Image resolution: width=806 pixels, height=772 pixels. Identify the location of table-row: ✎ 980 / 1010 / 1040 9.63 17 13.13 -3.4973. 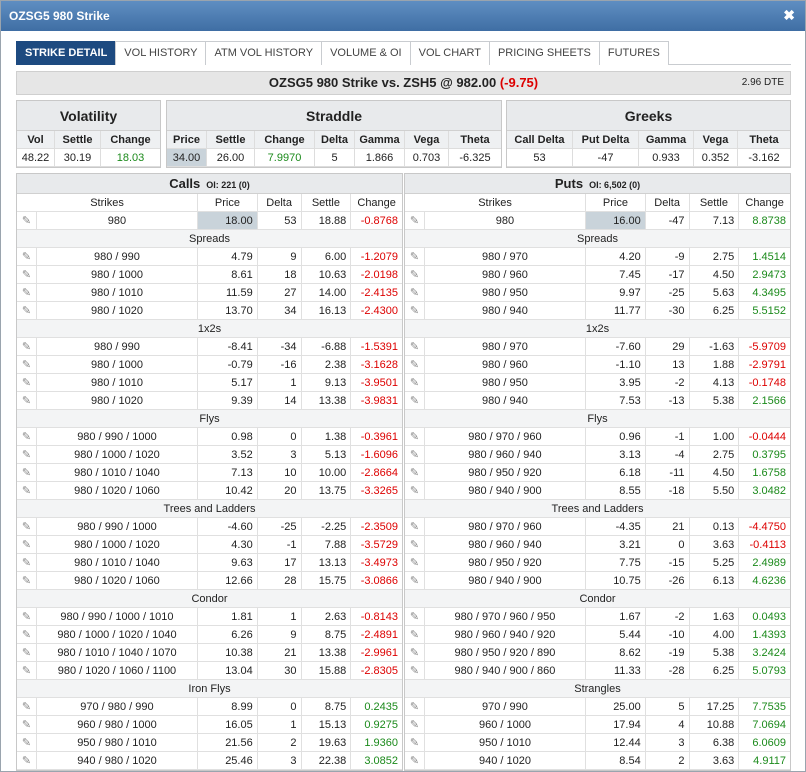
(209, 563).